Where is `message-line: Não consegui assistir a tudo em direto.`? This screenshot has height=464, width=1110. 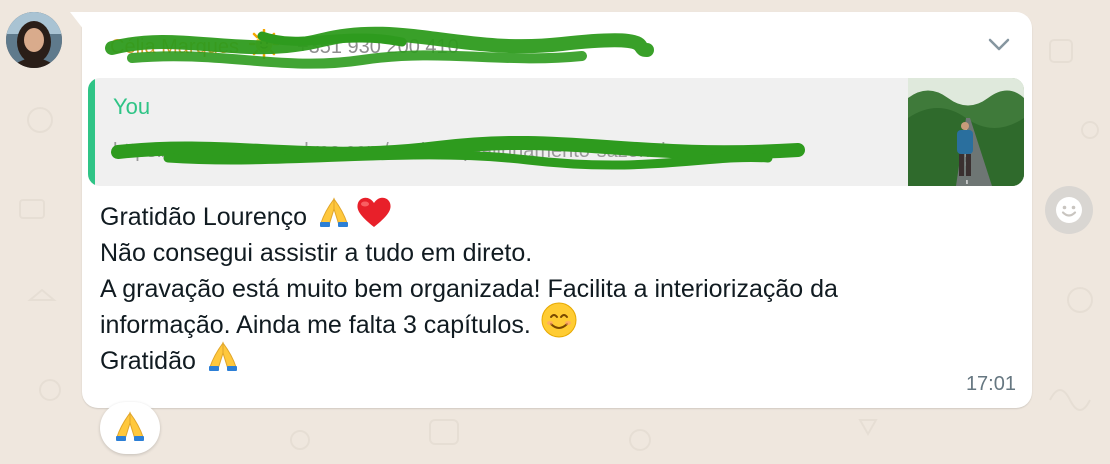
message-line: Não consegui assistir a tudo em direto. is located at coordinates (469, 253).